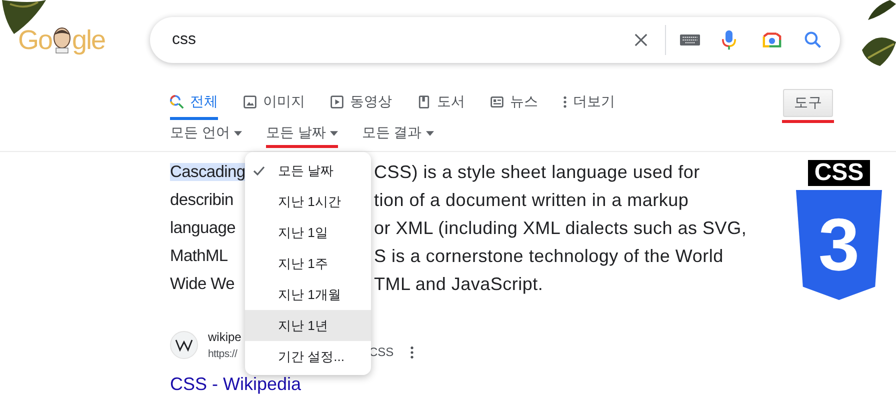 The image size is (896, 415). Describe the element at coordinates (398, 135) in the screenshot. I see `filter-dropdown: 모든 결과` at that location.